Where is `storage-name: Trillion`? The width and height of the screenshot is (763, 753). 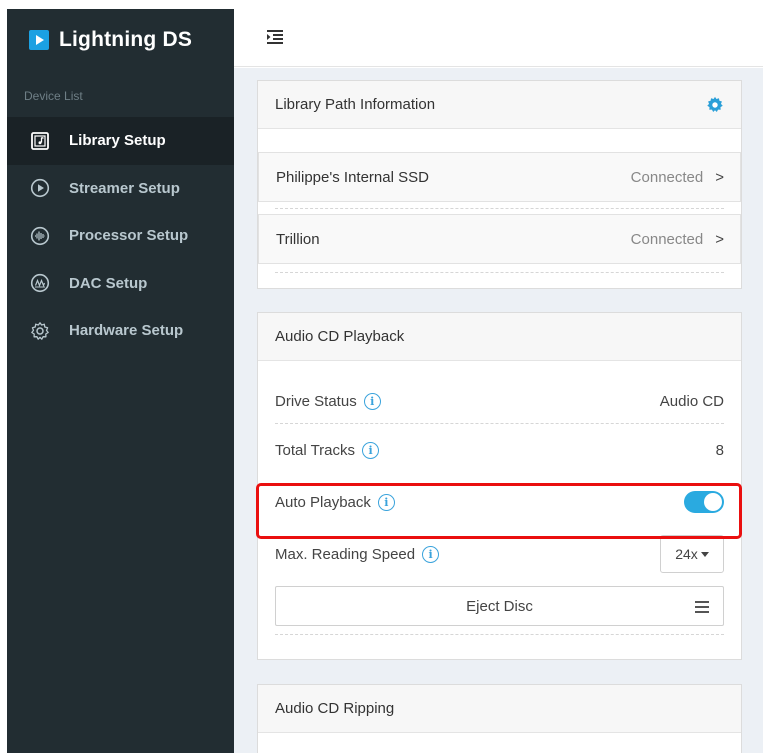 storage-name: Trillion is located at coordinates (298, 239).